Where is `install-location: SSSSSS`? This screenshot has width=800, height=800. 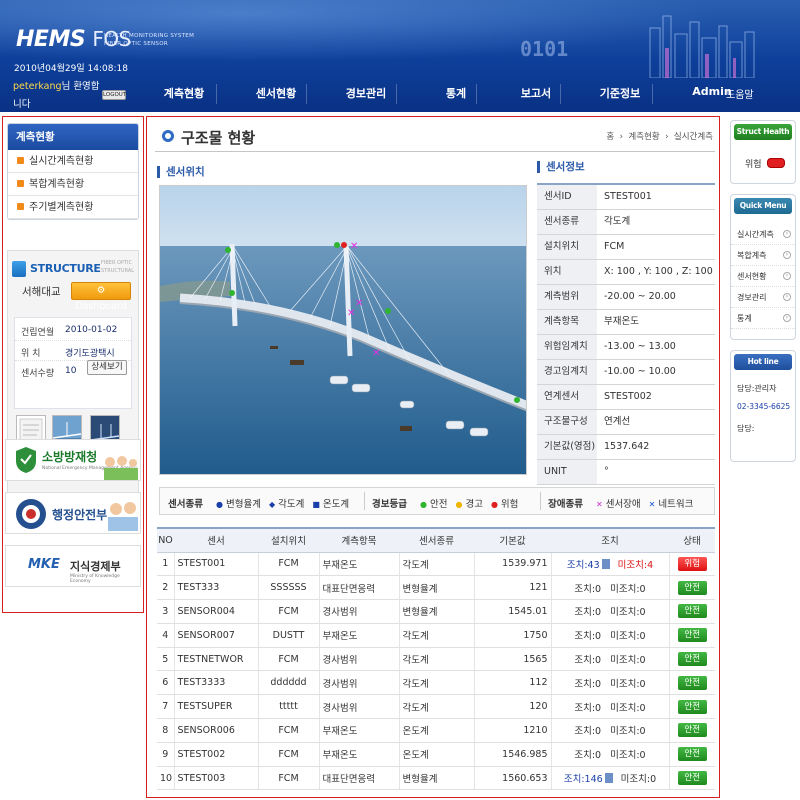
install-location: SSSSSS is located at coordinates (288, 588).